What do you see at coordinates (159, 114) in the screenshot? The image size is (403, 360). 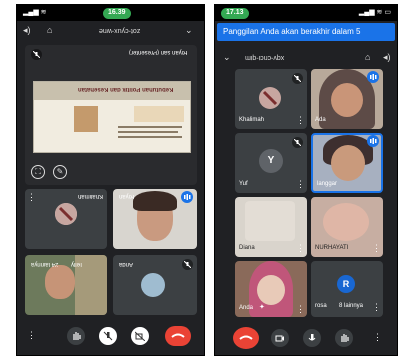 I see `slide-text-block` at bounding box center [159, 114].